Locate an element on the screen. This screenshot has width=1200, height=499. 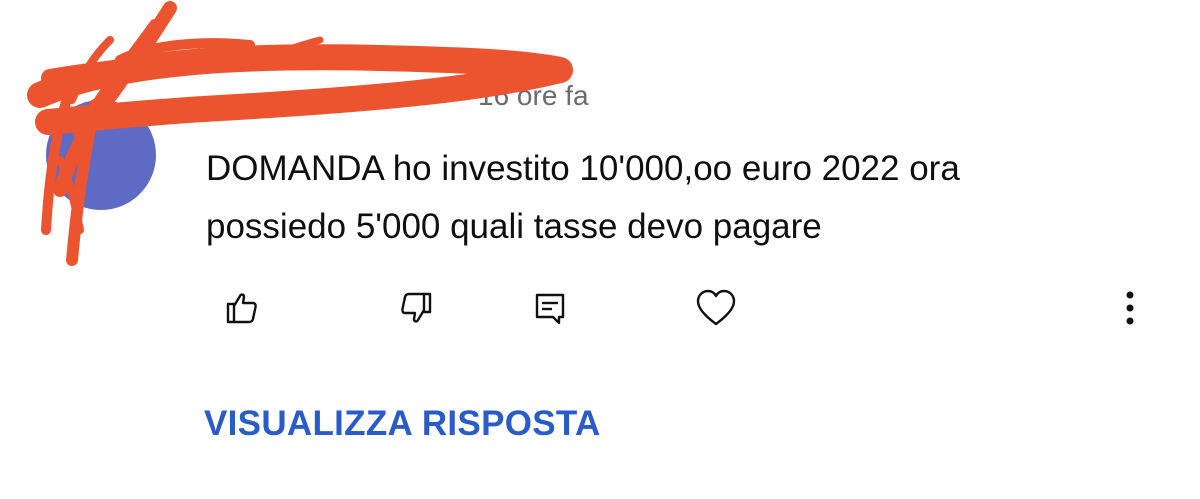
heart-icon is located at coordinates (716, 307).